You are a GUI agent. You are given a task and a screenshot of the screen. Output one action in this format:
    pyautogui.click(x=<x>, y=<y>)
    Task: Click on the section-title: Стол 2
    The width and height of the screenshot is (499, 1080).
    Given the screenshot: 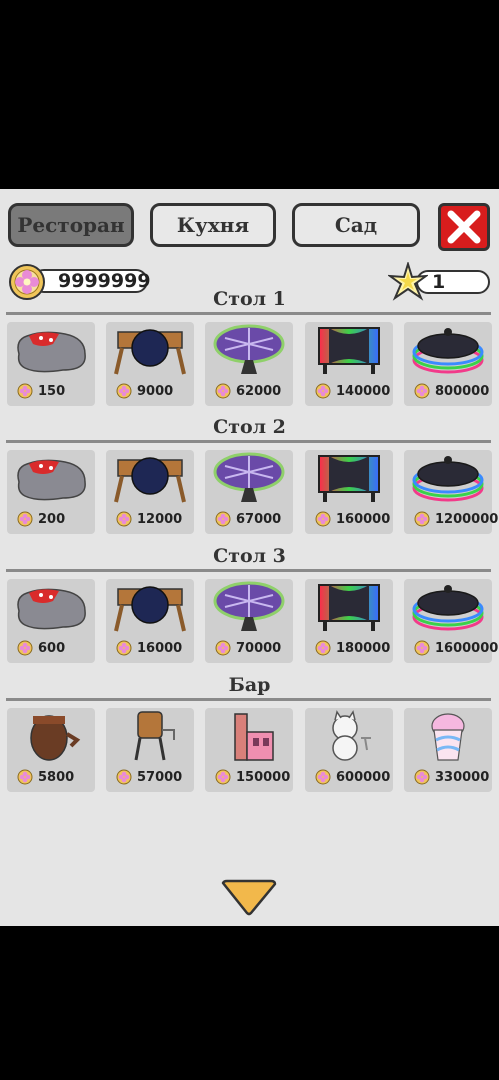 What is the action you would take?
    pyautogui.click(x=249, y=427)
    